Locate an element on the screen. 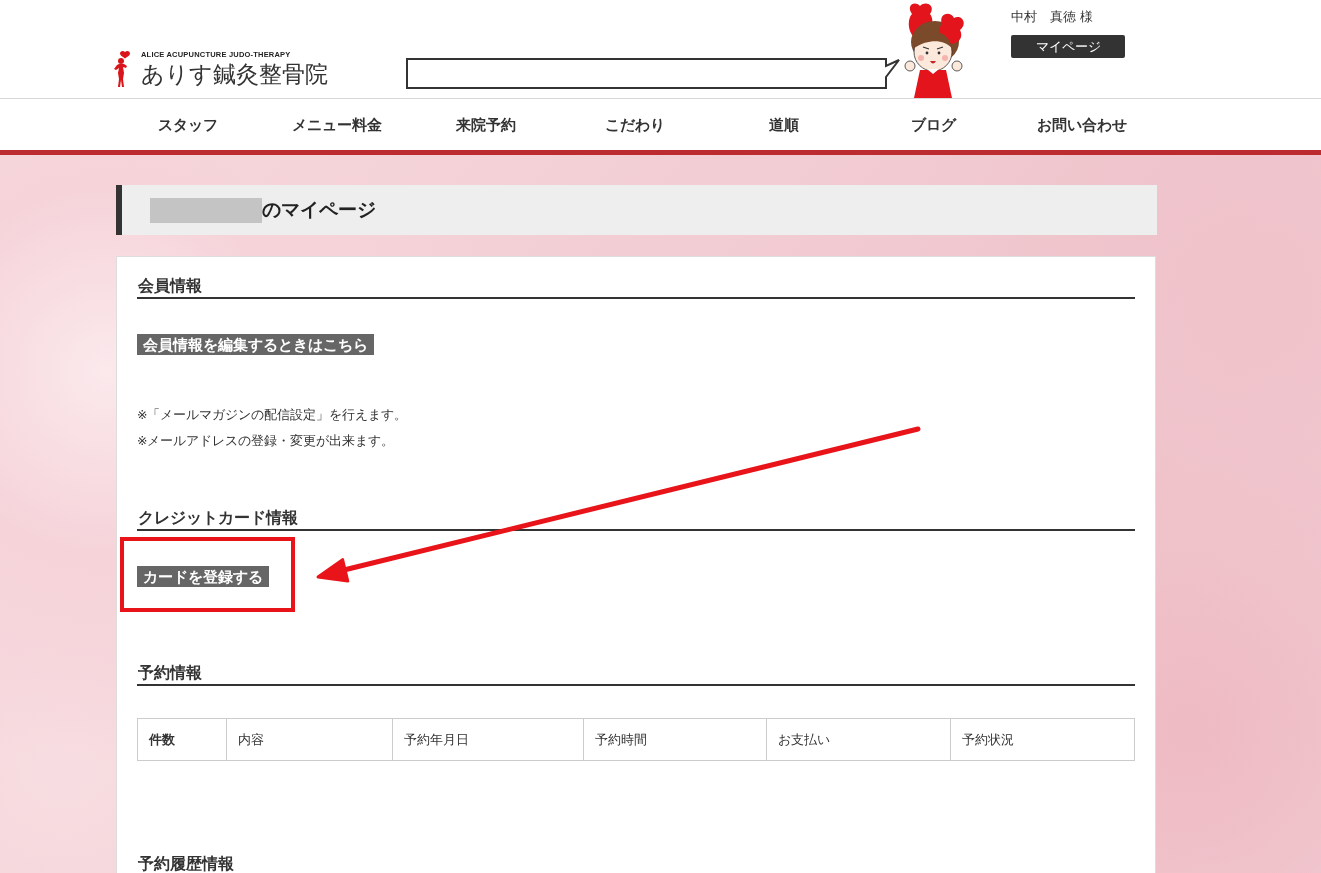 This screenshot has height=873, width=1321. table-header-cell: 内容 is located at coordinates (309, 739).